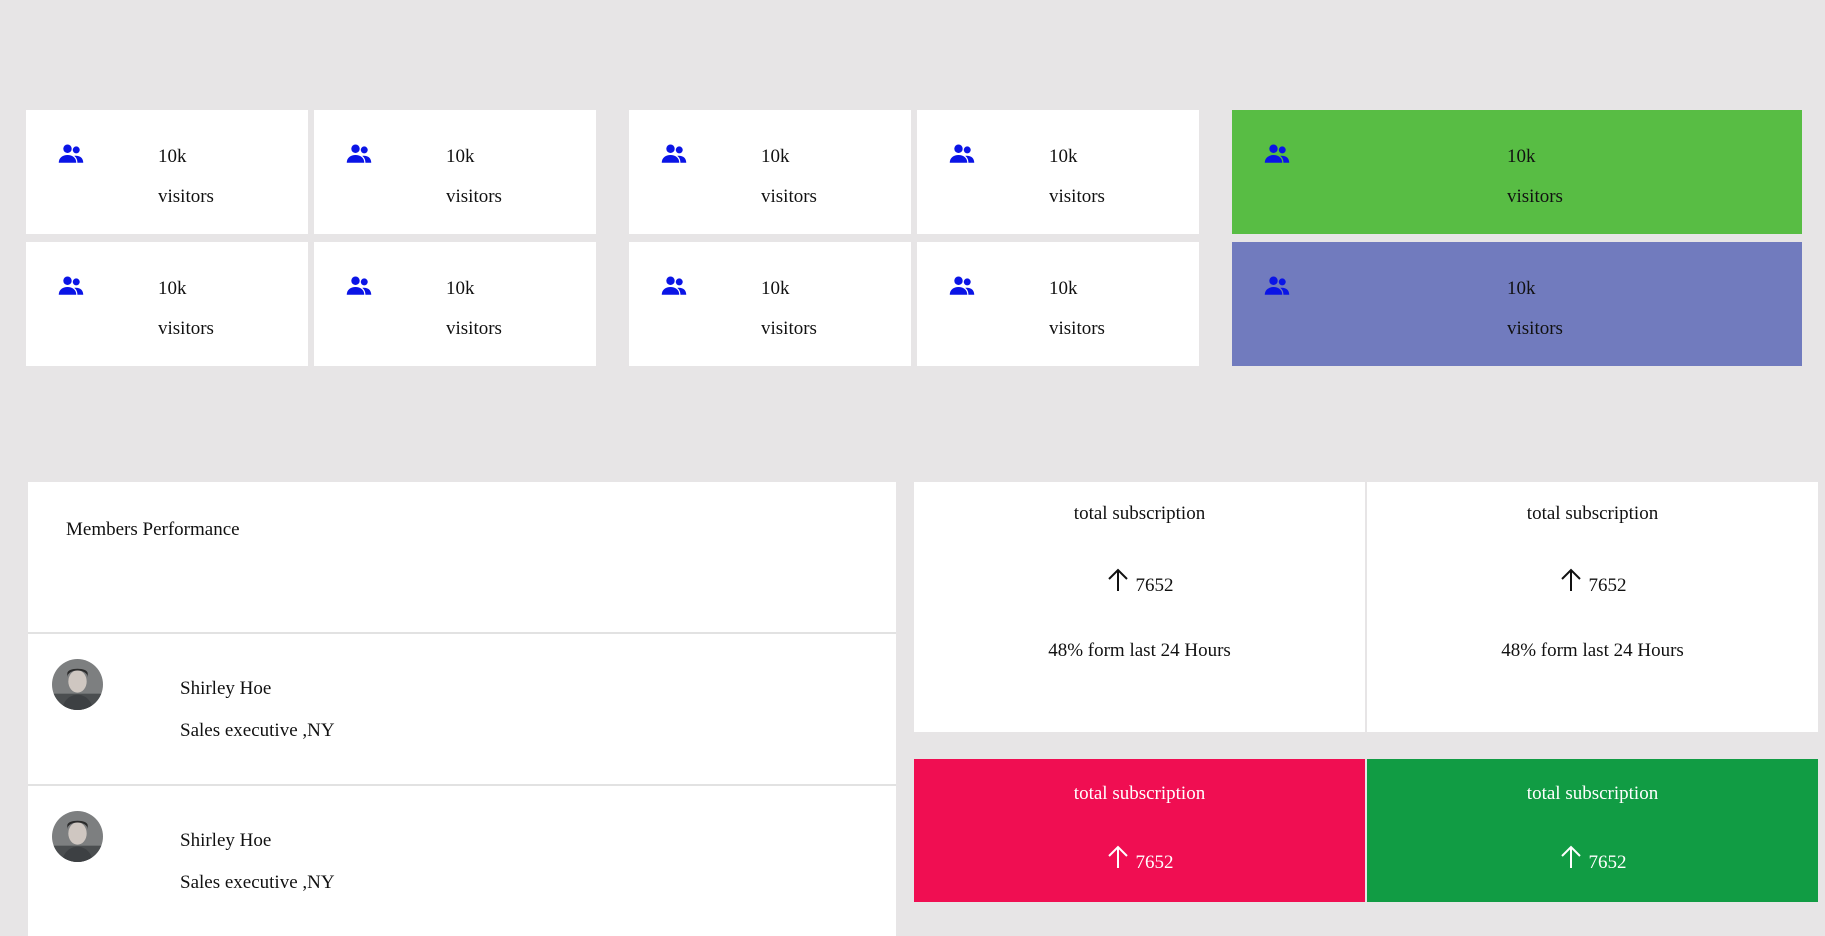  I want to click on members-panel-title: Members Performance, so click(153, 529).